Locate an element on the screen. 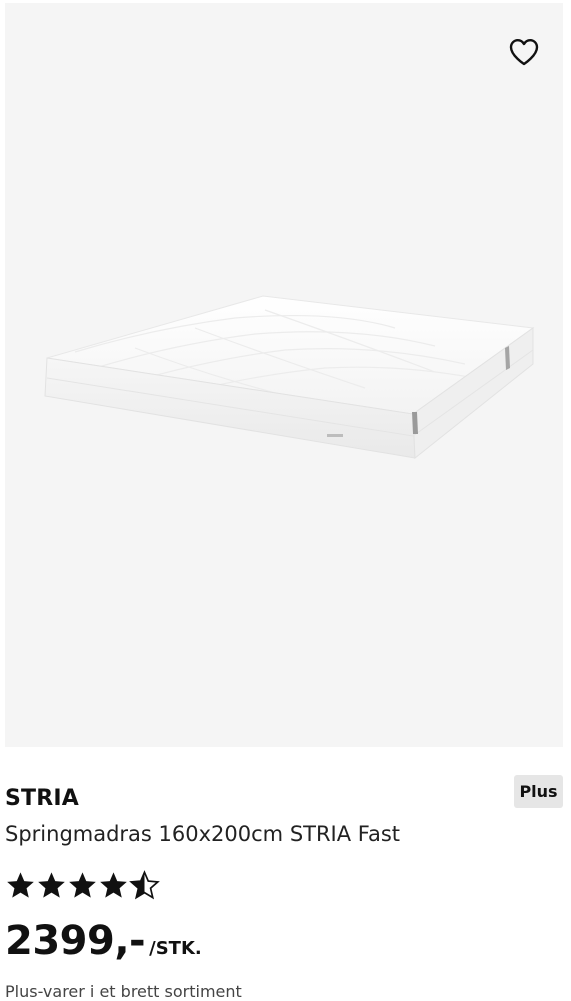 Image resolution: width=571 pixels, height=1001 pixels. truncated-info-text: Plus-varer i et brett sortiment is located at coordinates (123, 991).